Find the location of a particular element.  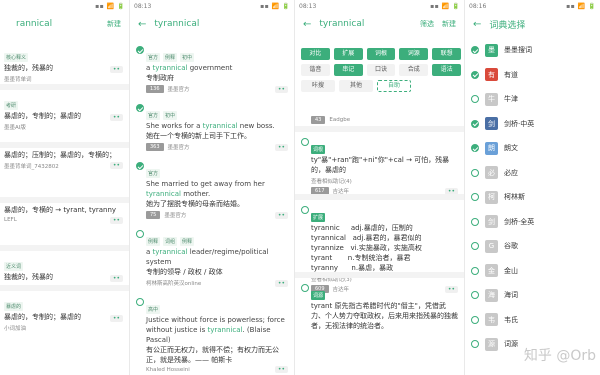

chip-row: 对比 扩展 词根 词源 联想 is located at coordinates (381, 54).